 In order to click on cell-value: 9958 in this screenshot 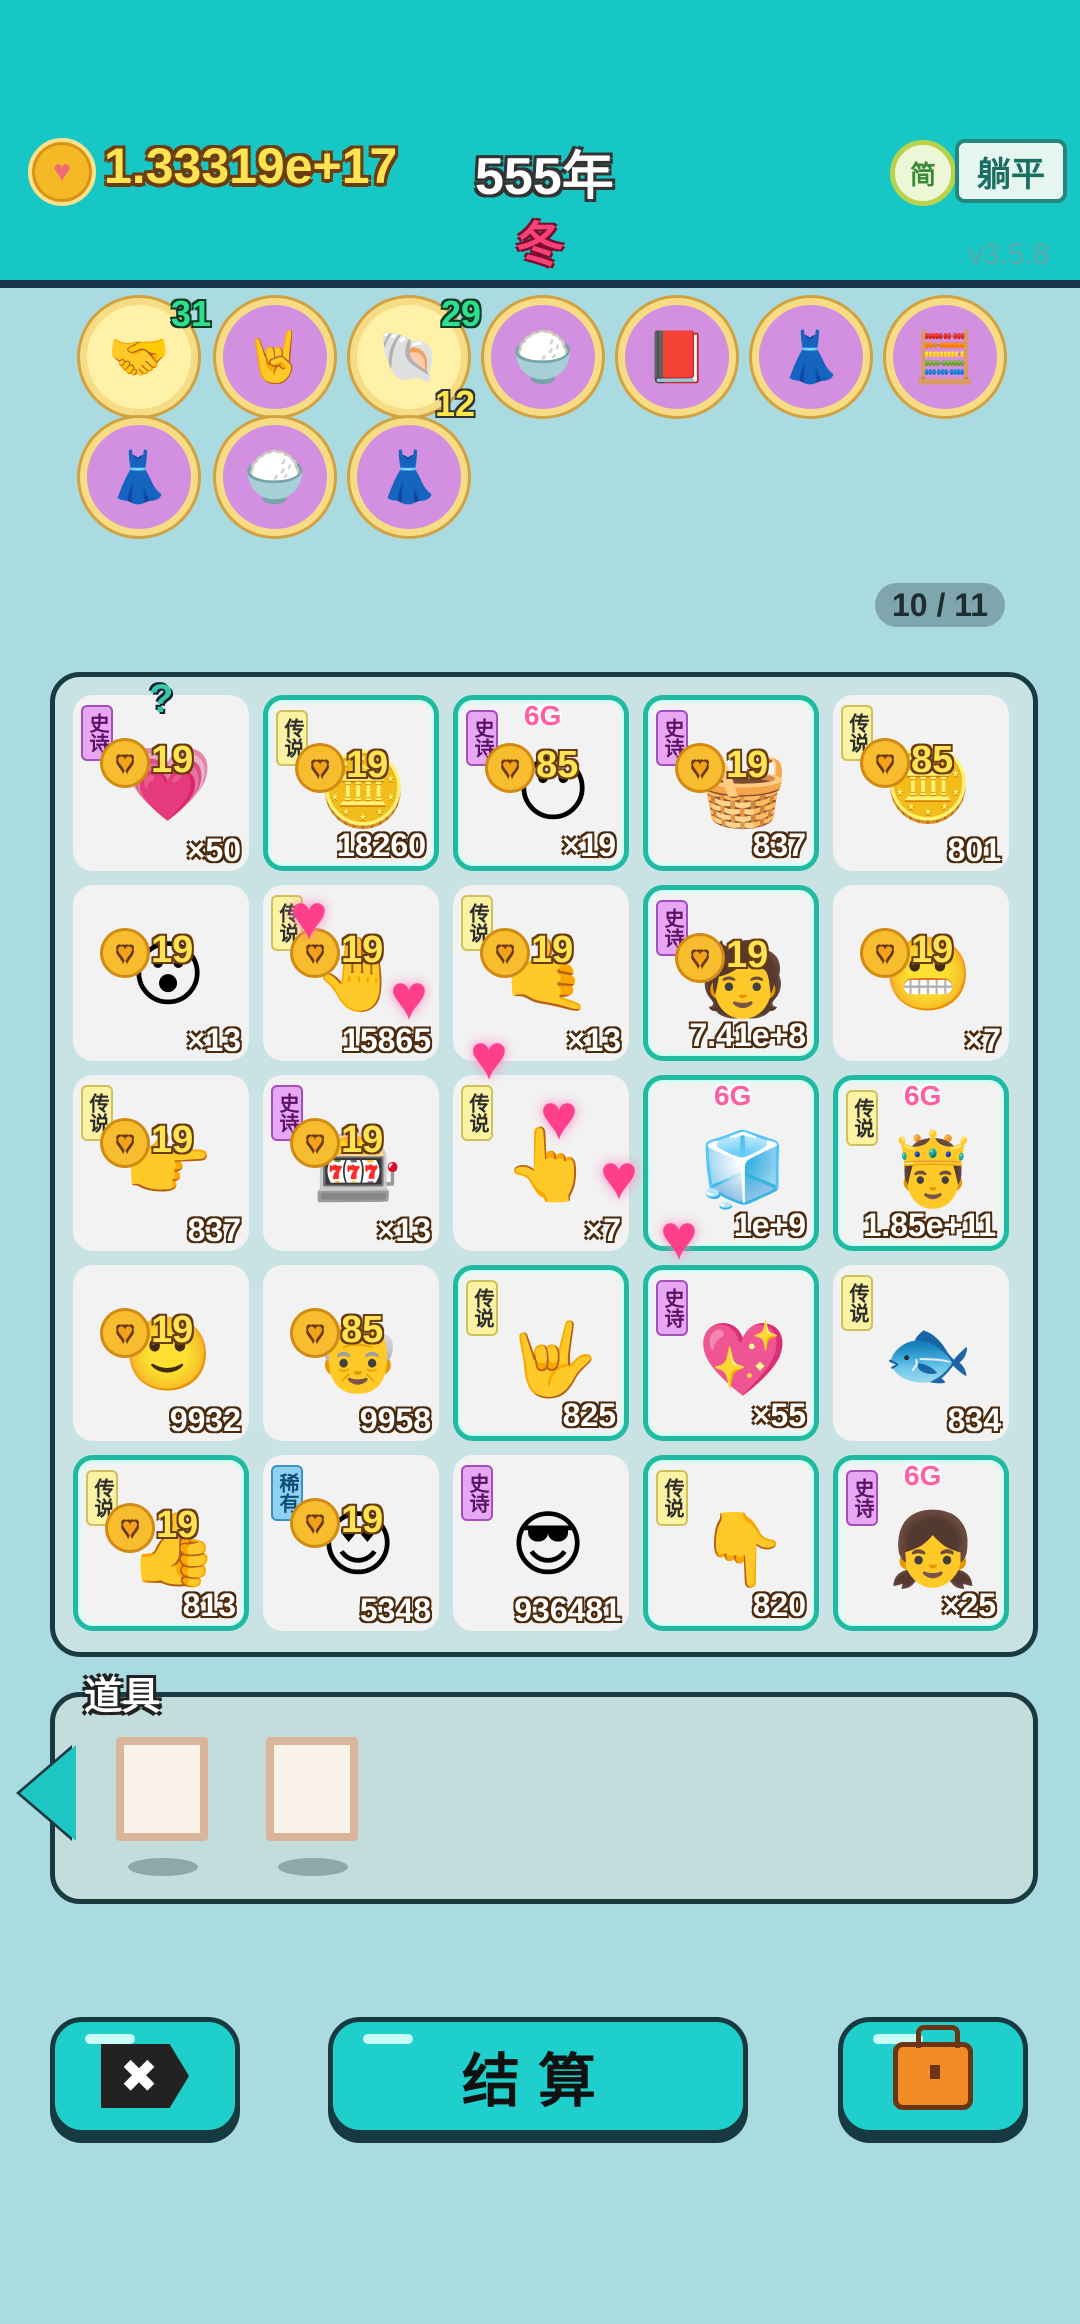, I will do `click(395, 1420)`.